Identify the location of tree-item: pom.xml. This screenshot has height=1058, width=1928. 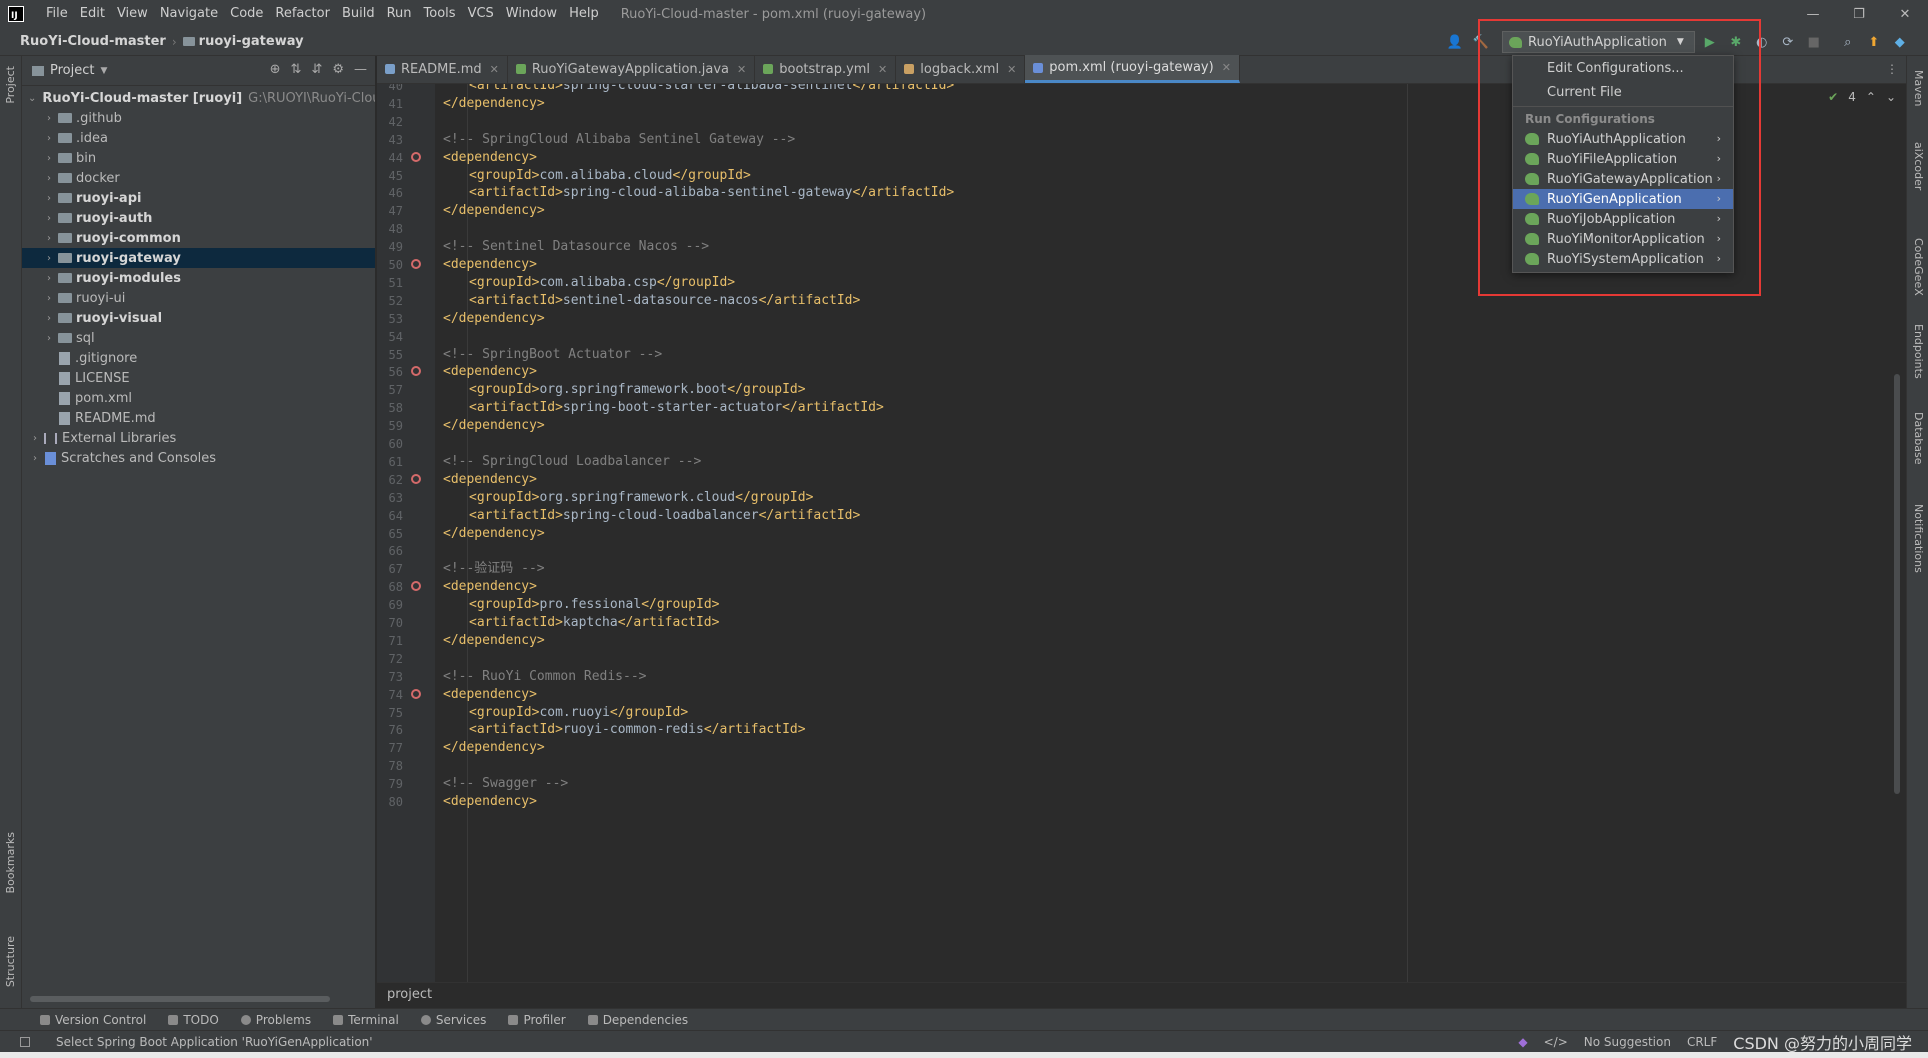
(198, 398).